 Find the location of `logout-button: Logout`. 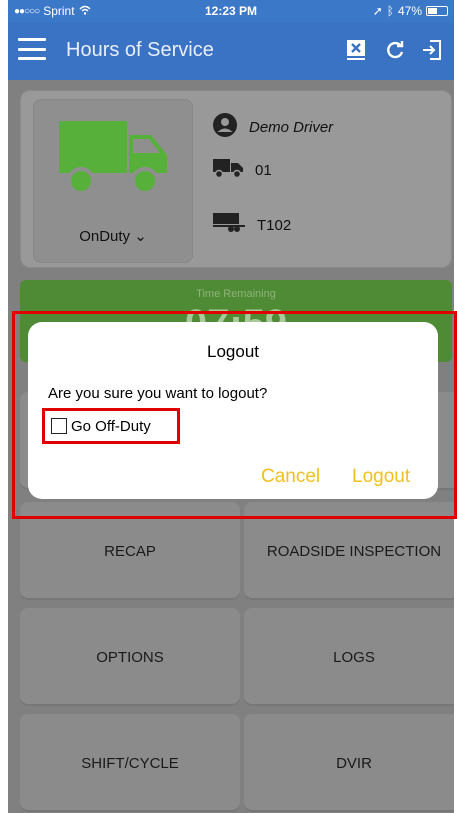

logout-button: Logout is located at coordinates (381, 477).